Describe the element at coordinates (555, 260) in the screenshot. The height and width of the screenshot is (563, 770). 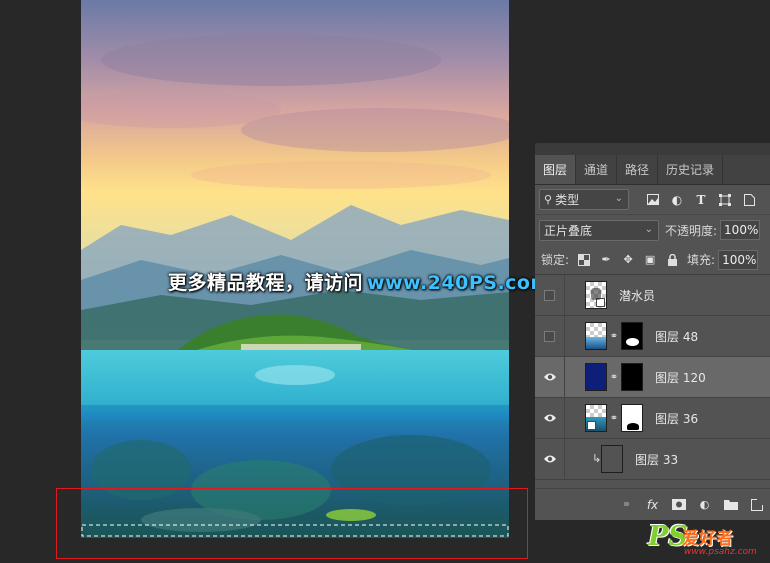
I see `lock-label: 锁定:` at that location.